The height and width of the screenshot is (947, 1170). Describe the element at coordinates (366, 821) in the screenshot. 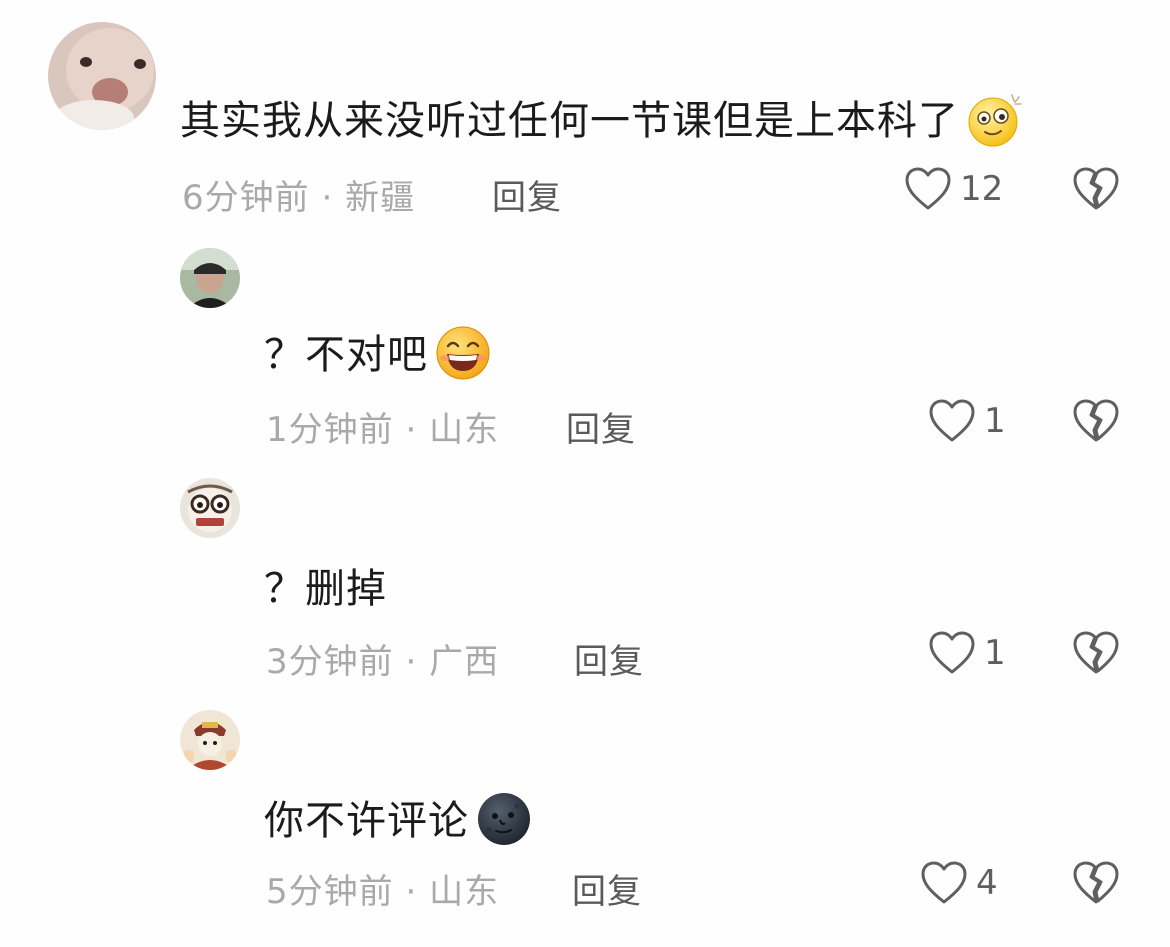

I see `comment-body: 你不许评论` at that location.